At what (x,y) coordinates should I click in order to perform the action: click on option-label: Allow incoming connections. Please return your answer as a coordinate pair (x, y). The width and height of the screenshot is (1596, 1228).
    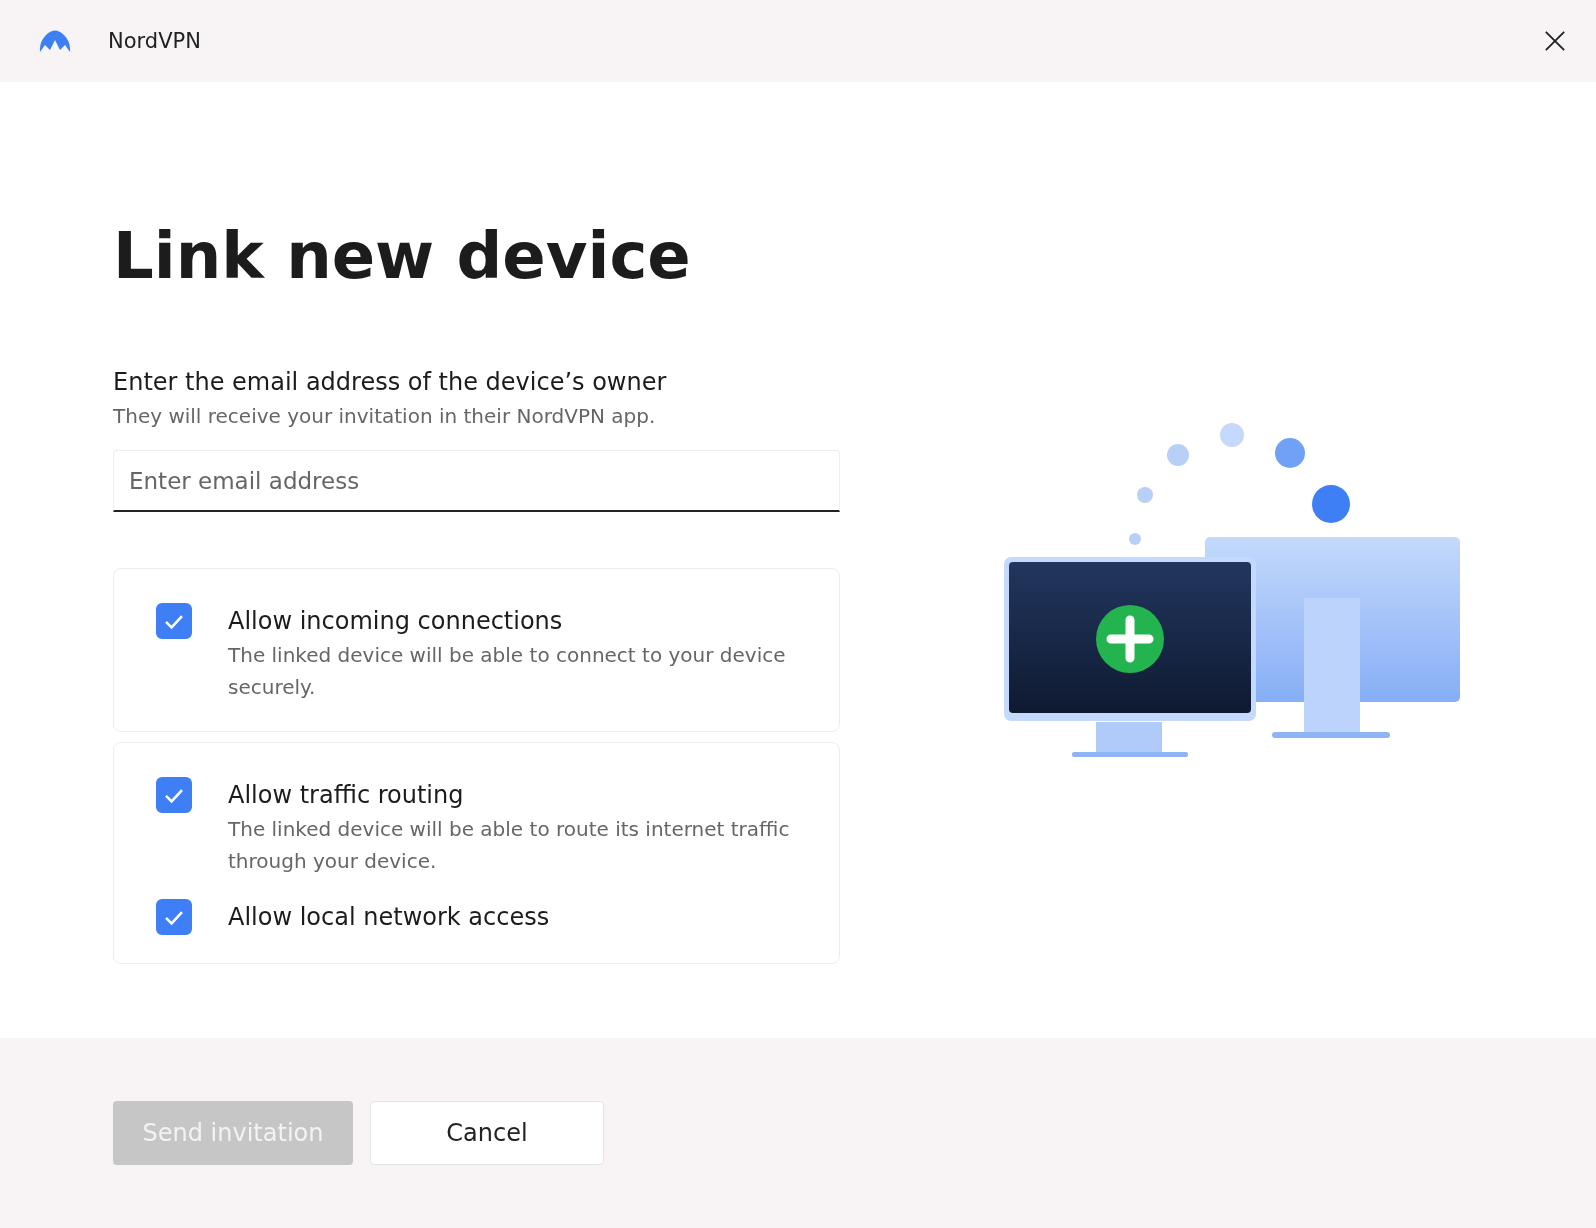
    Looking at the image, I should click on (396, 621).